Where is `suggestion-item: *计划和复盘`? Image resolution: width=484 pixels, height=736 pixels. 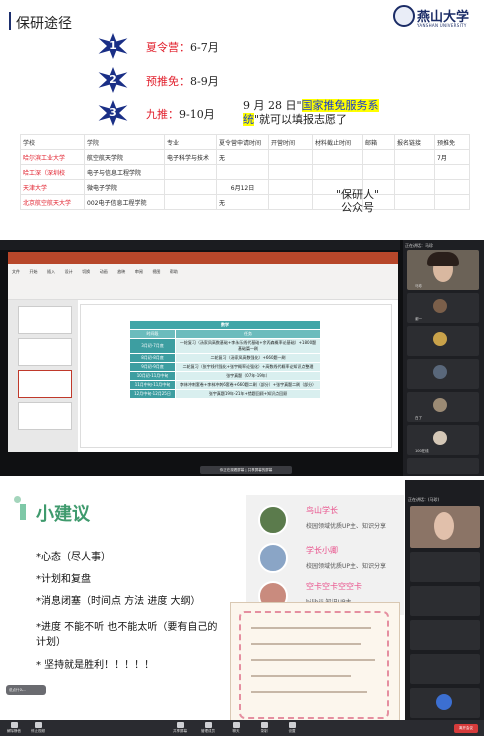 suggestion-item: *计划和复盘 is located at coordinates (63, 579).